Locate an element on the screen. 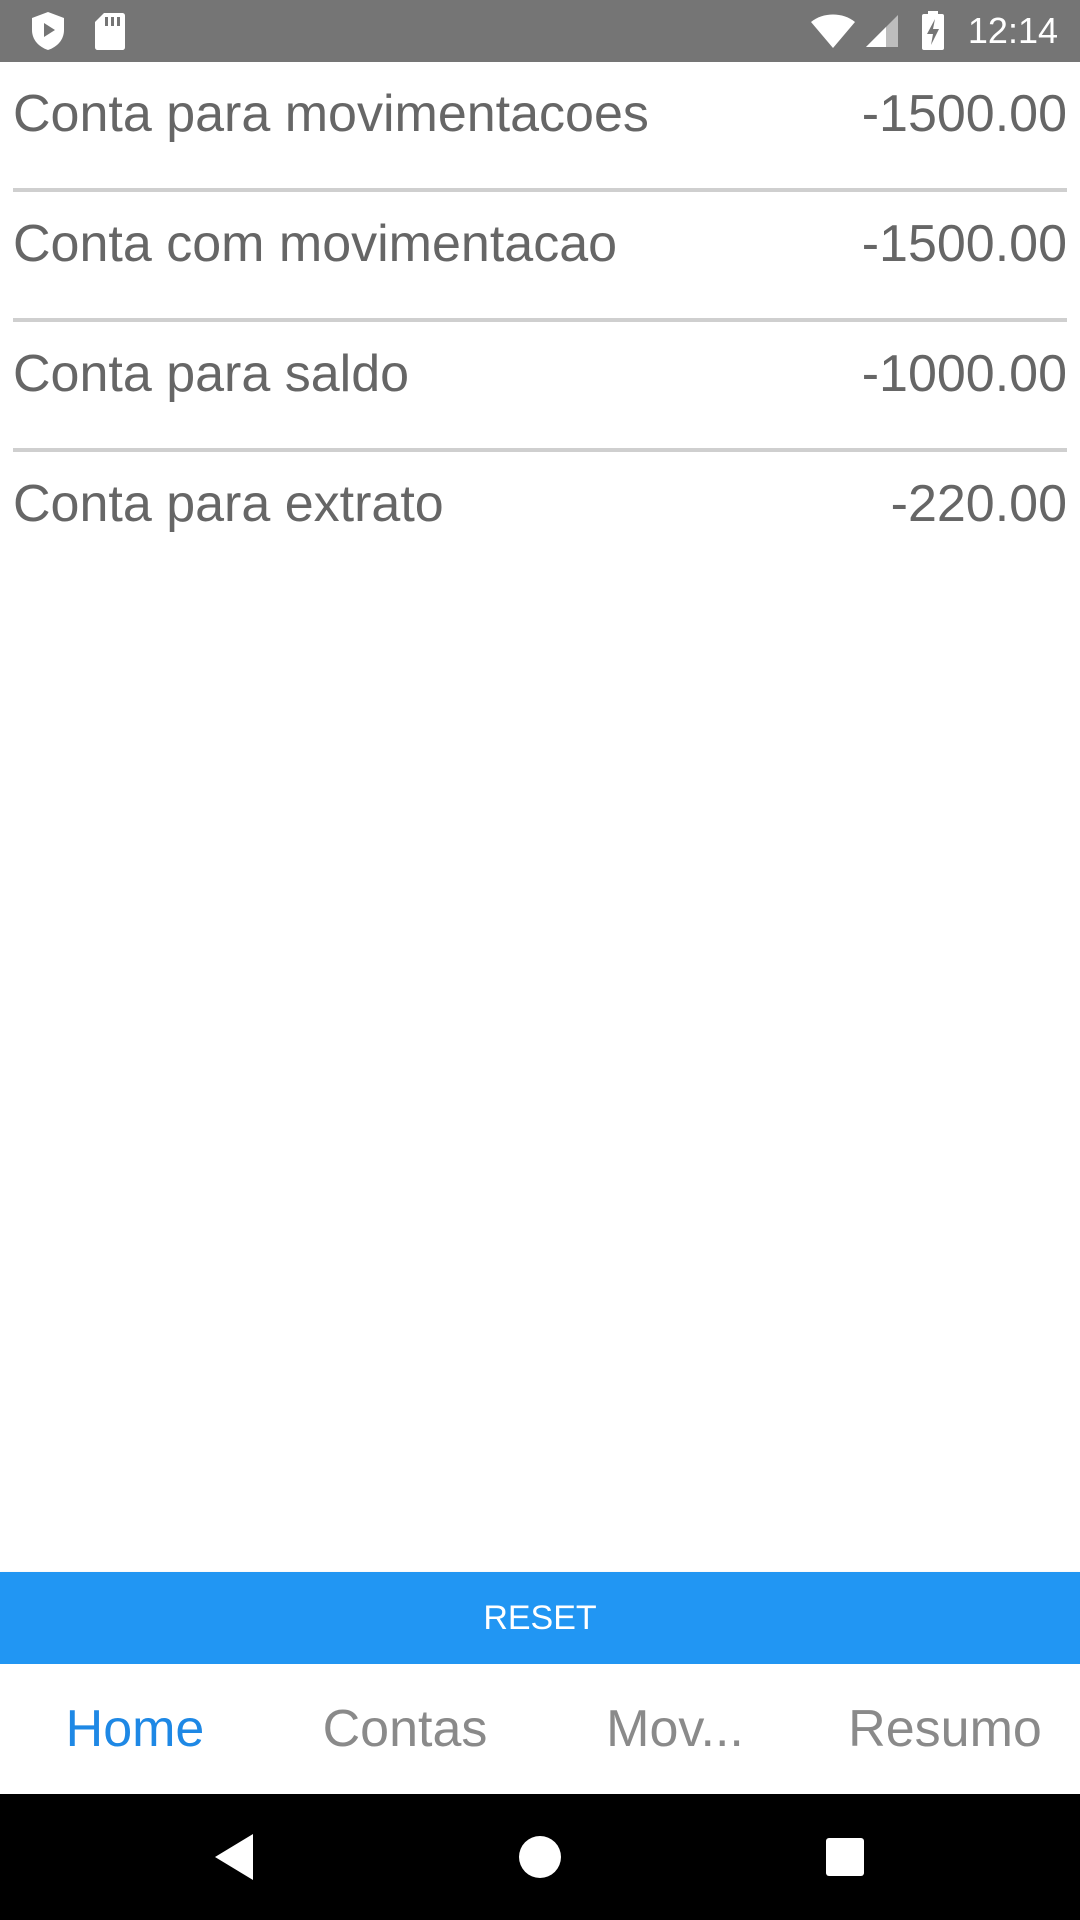 The image size is (1080, 1920). signal-icon is located at coordinates (882, 31).